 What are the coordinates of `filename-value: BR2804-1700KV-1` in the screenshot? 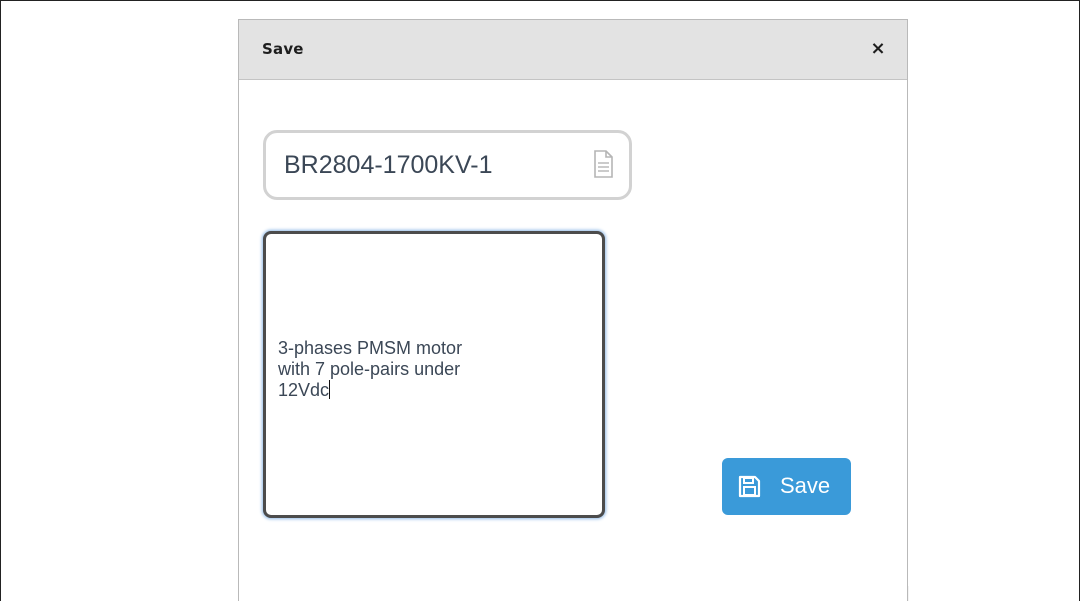 It's located at (388, 165).